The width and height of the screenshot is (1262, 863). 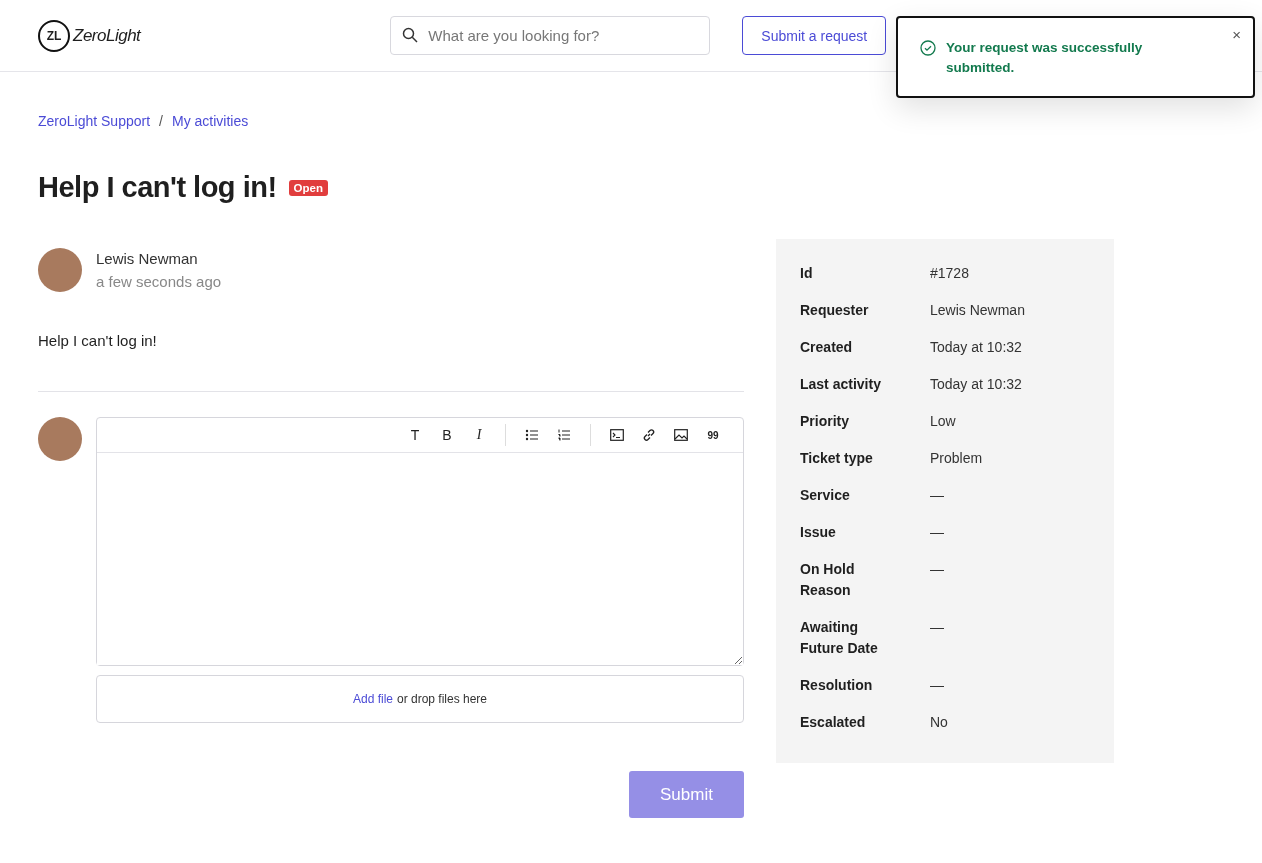 I want to click on detail-label: Escalated, so click(x=833, y=722).